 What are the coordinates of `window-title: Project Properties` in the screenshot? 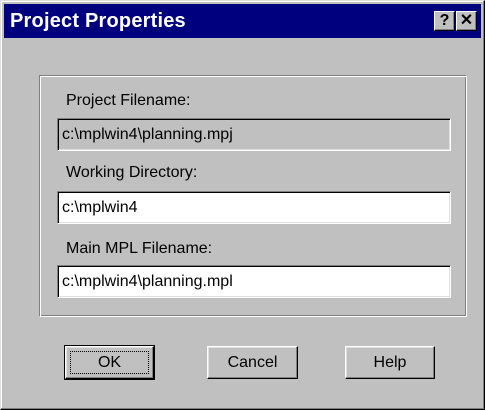 It's located at (98, 21).